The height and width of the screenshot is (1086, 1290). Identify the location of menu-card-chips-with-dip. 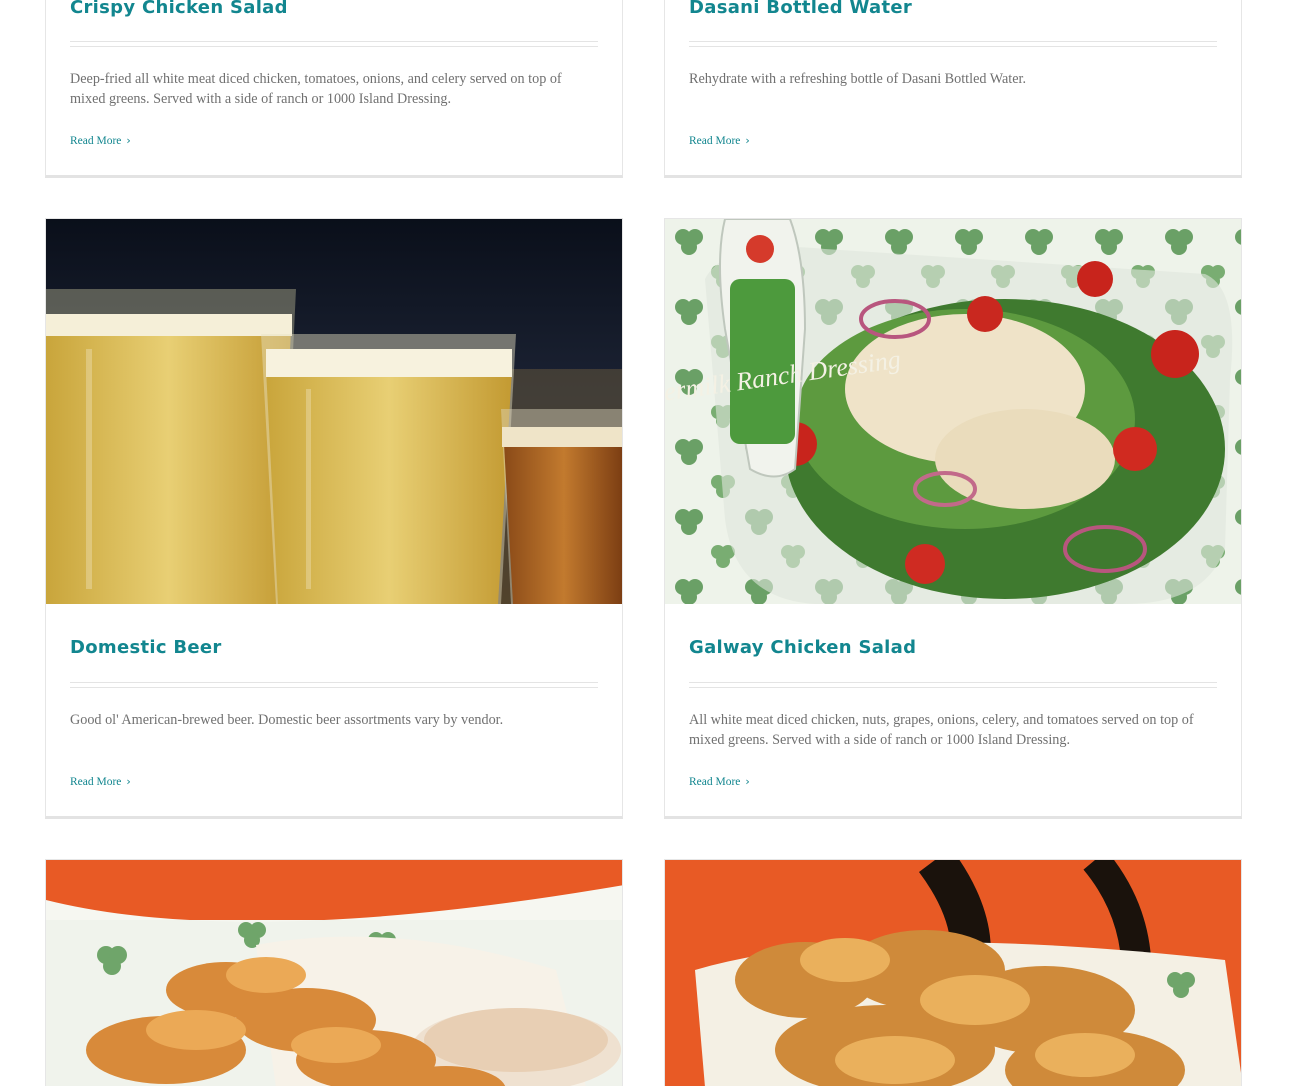
(334, 972).